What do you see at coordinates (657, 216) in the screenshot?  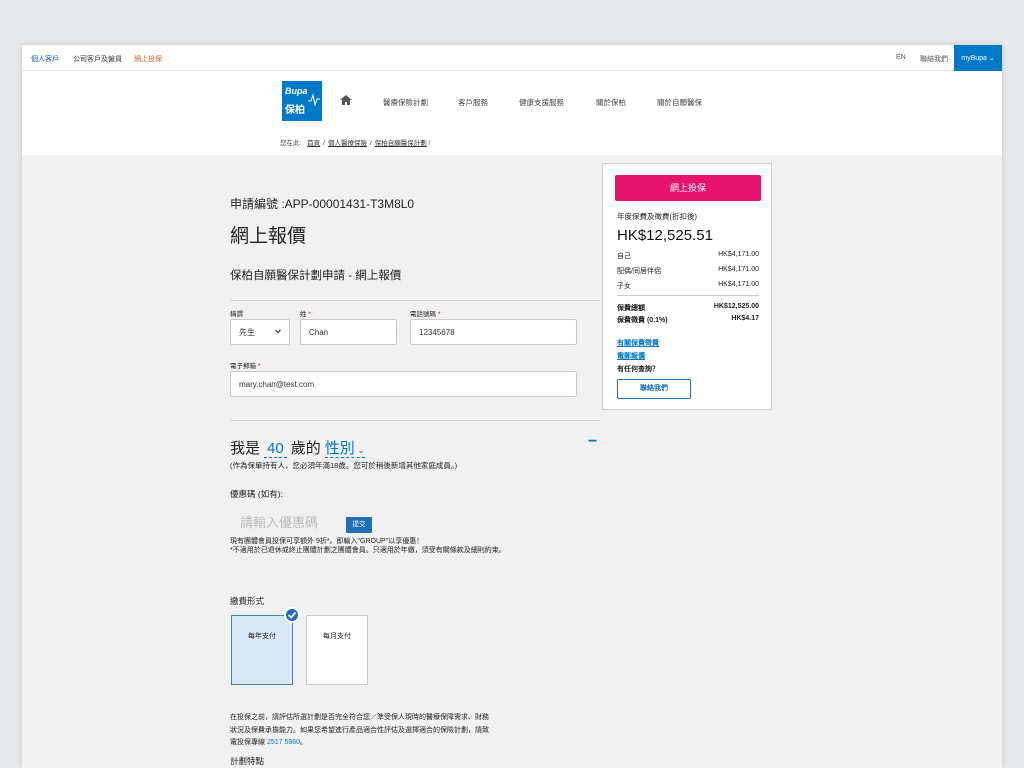 I see `annual-premium-label: 年度保費及徵費(折扣後)` at bounding box center [657, 216].